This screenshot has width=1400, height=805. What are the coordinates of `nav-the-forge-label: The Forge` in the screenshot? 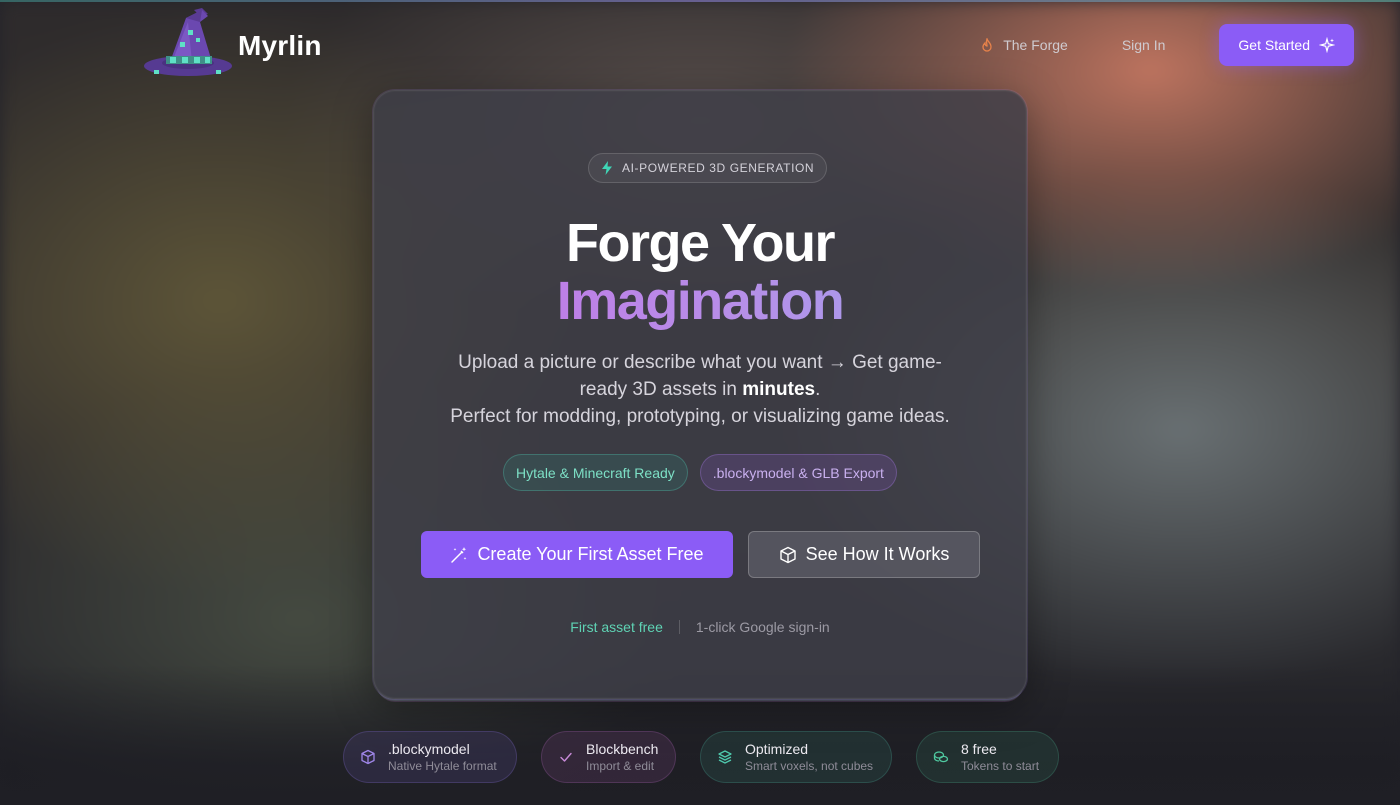 It's located at (1035, 45).